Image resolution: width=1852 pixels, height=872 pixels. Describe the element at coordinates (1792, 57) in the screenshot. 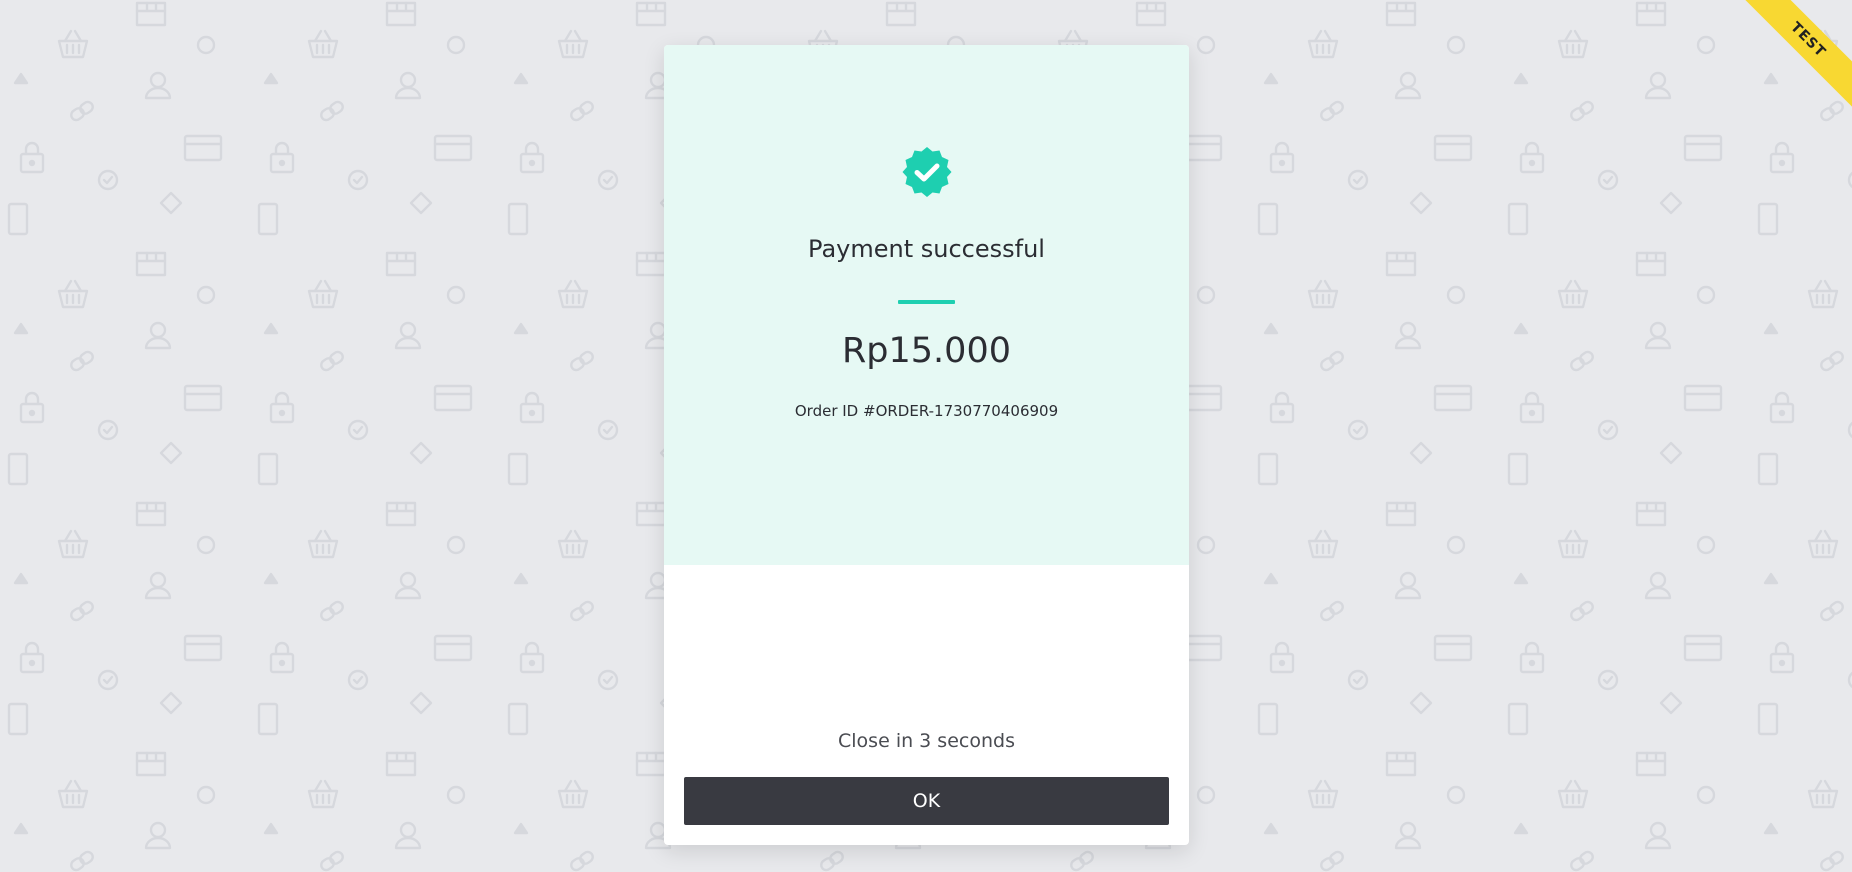

I see `test-ribbon-label: TEST` at that location.